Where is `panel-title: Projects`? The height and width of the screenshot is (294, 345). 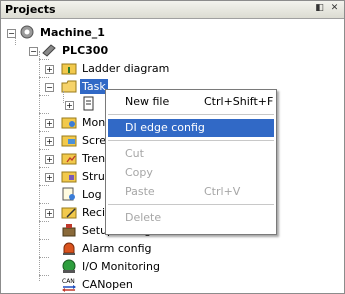 panel-title: Projects is located at coordinates (30, 9).